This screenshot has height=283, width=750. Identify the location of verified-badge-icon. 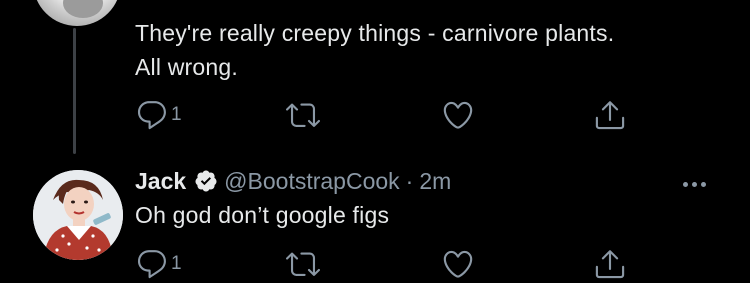
(206, 181).